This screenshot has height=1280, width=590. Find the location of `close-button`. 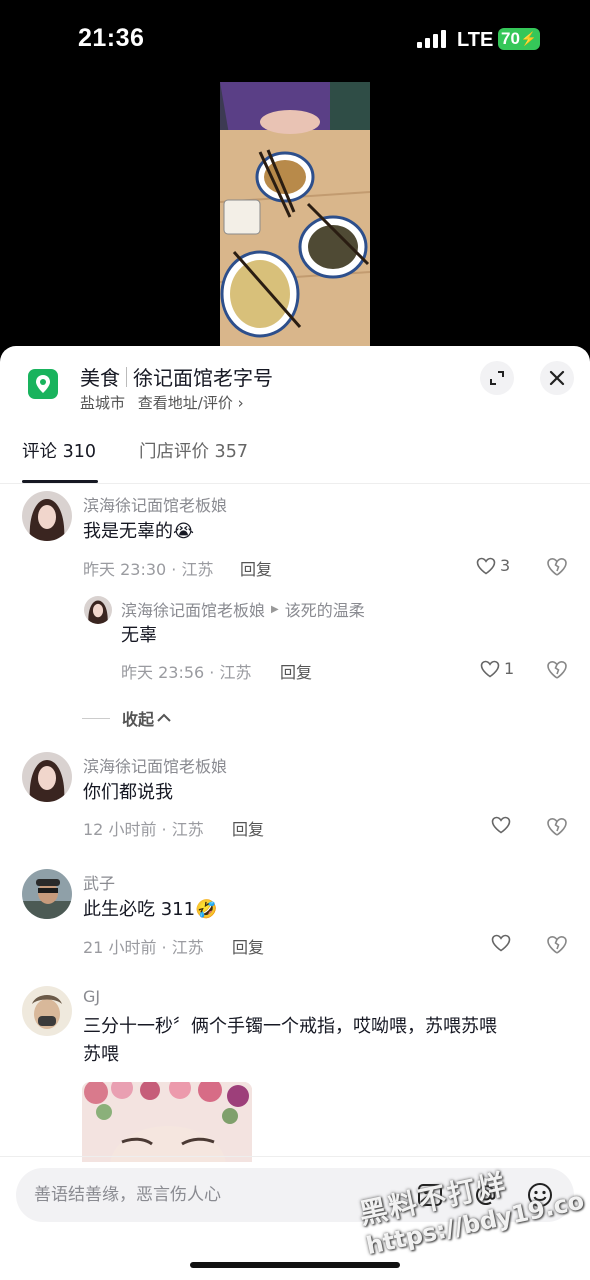

close-button is located at coordinates (557, 378).